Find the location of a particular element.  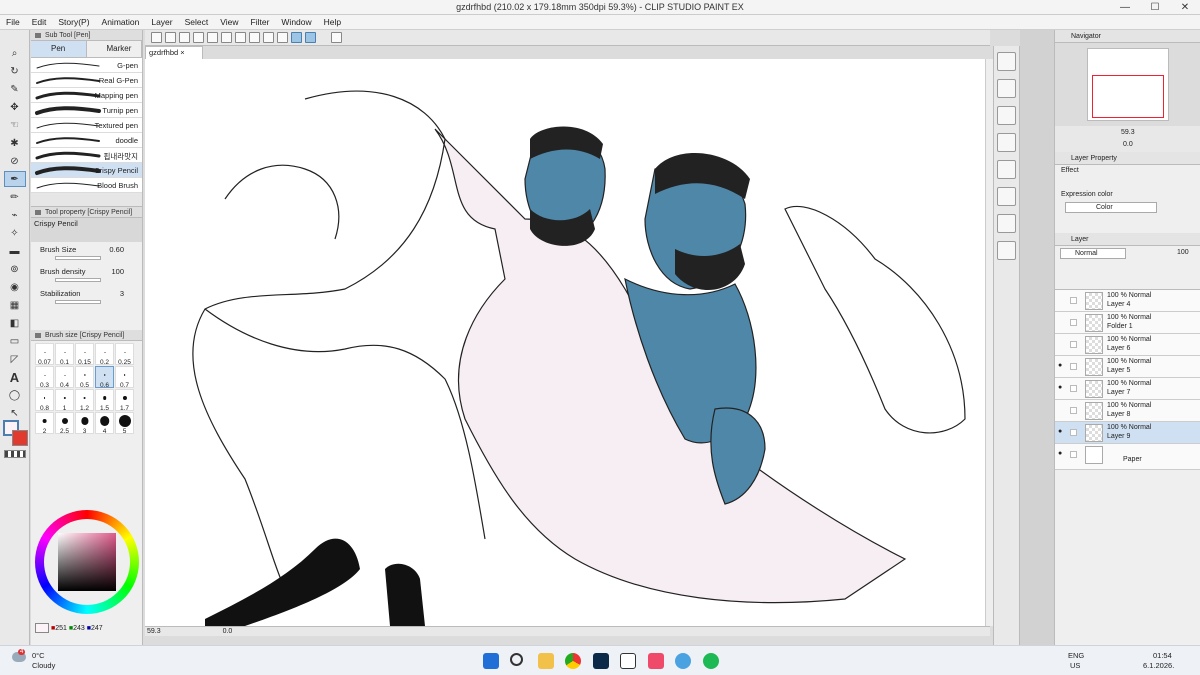

gradient-tool-icon: ▦ is located at coordinates (15, 305).